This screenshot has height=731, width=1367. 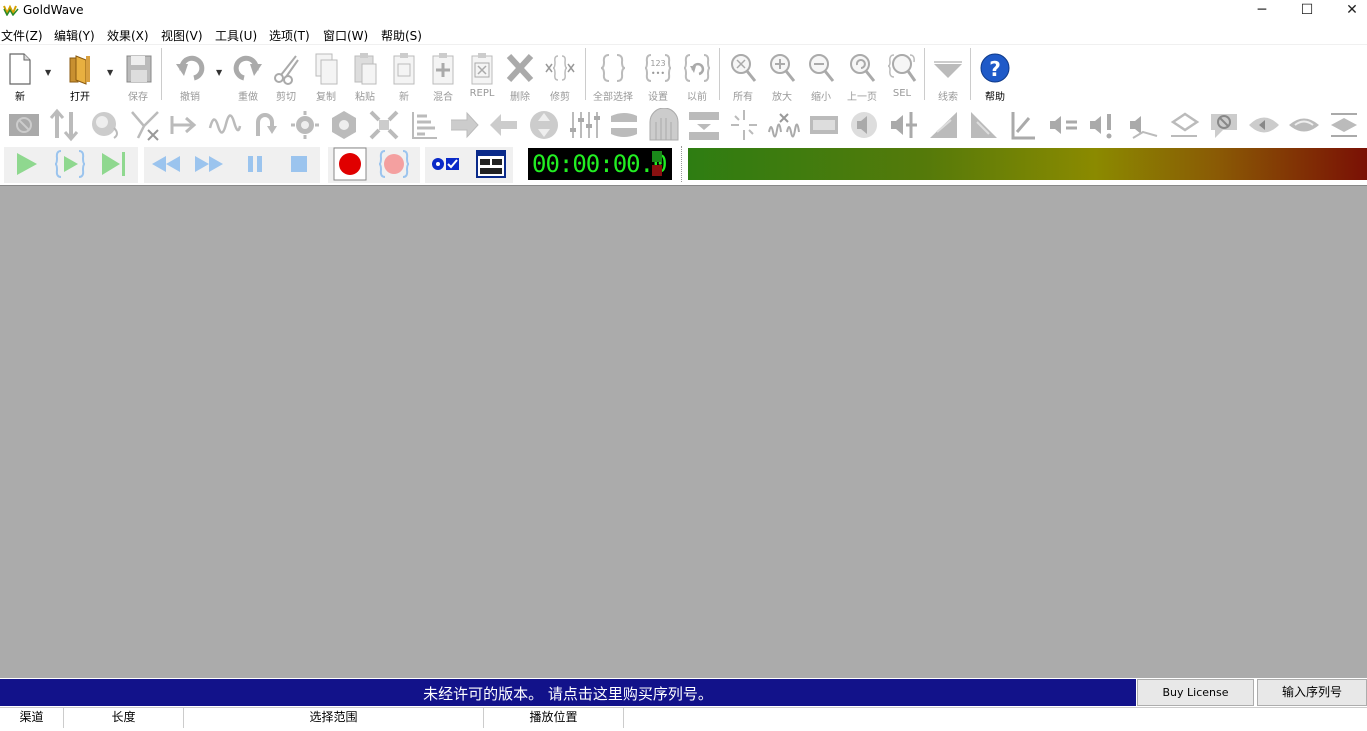 I want to click on spatial-icon, so click(x=424, y=125).